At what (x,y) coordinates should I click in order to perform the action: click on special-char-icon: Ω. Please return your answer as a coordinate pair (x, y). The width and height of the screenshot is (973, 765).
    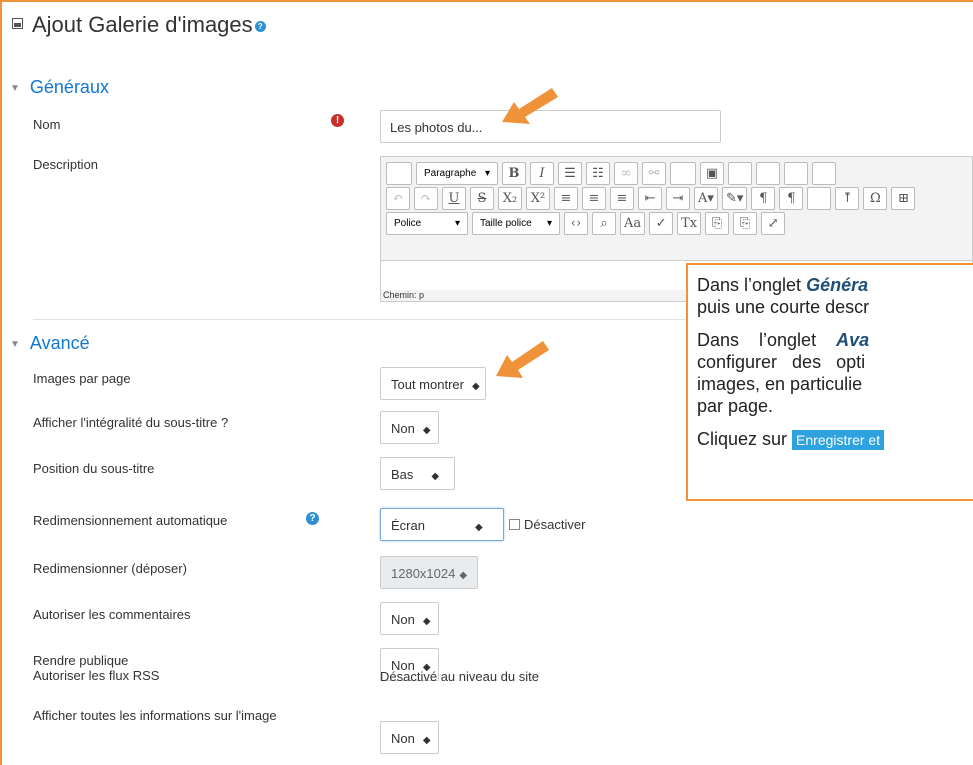
    Looking at the image, I should click on (875, 198).